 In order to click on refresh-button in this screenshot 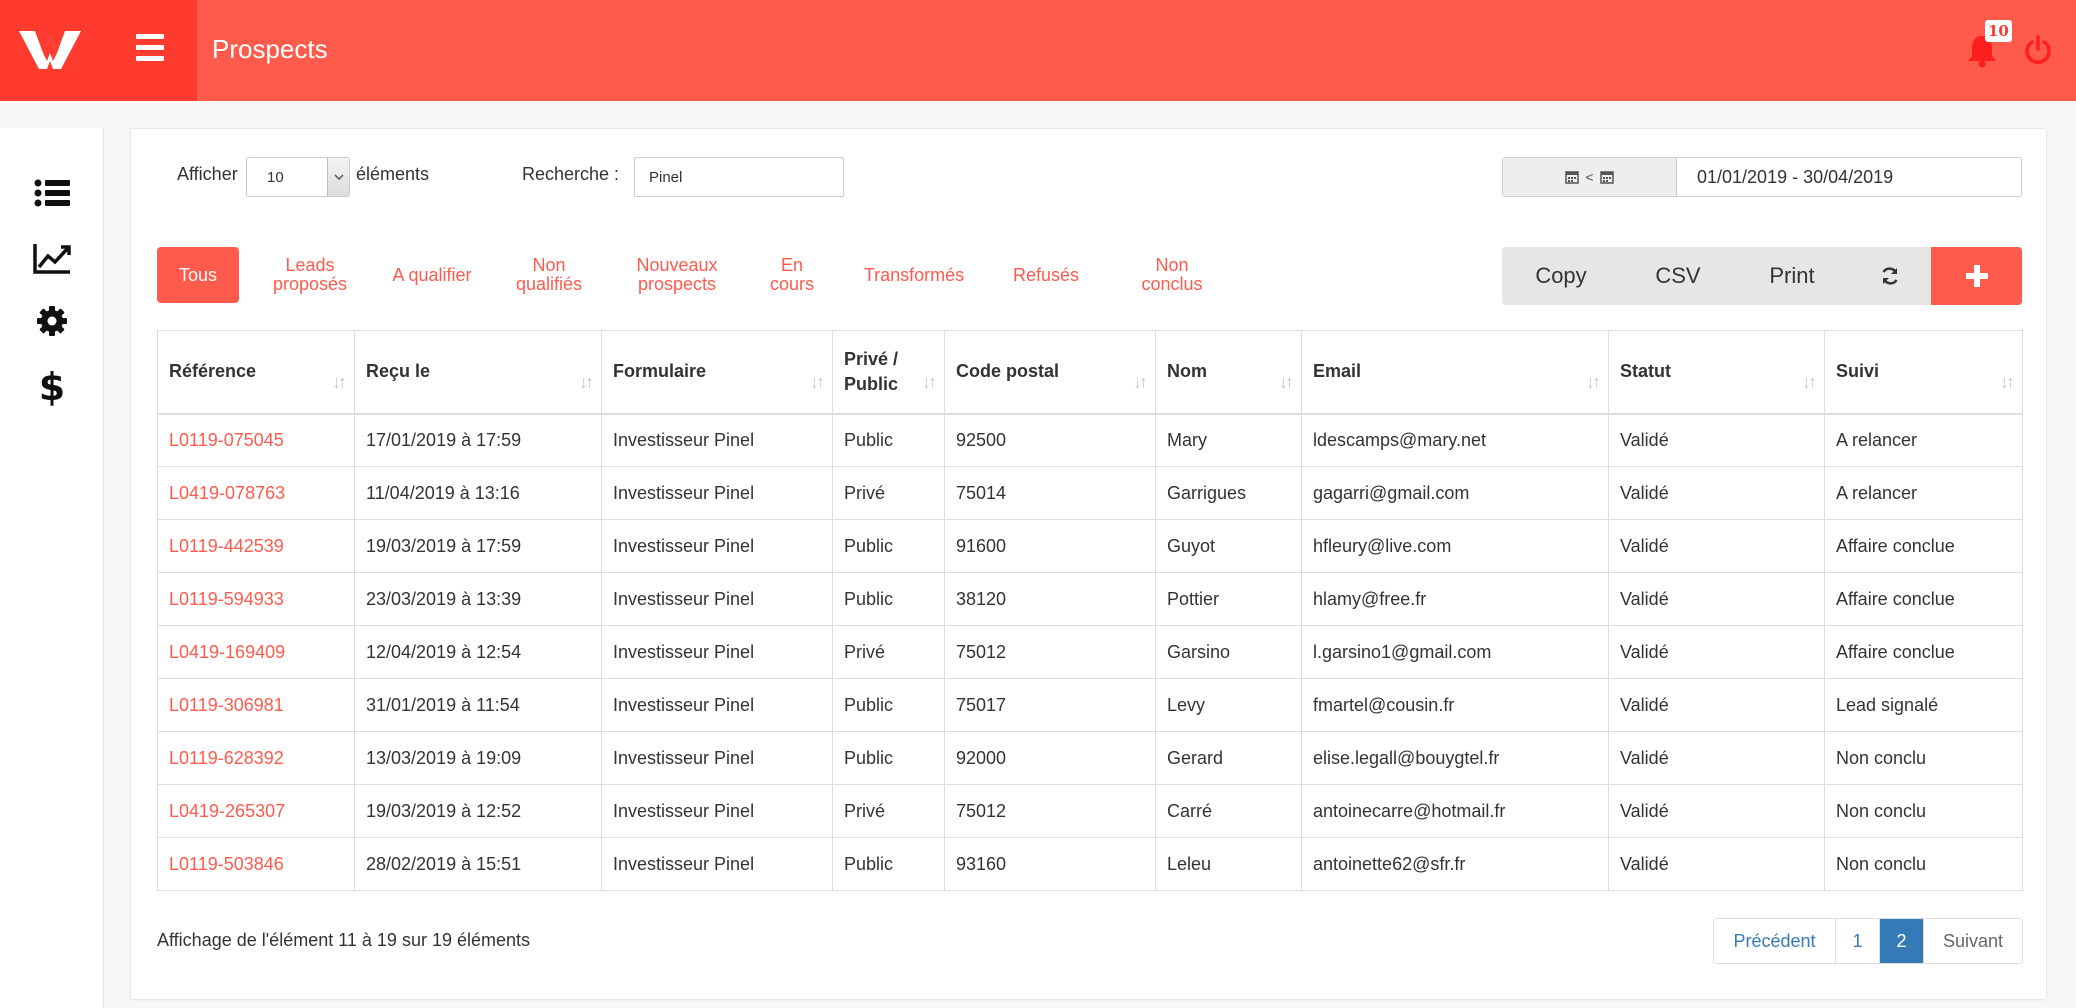, I will do `click(1890, 276)`.